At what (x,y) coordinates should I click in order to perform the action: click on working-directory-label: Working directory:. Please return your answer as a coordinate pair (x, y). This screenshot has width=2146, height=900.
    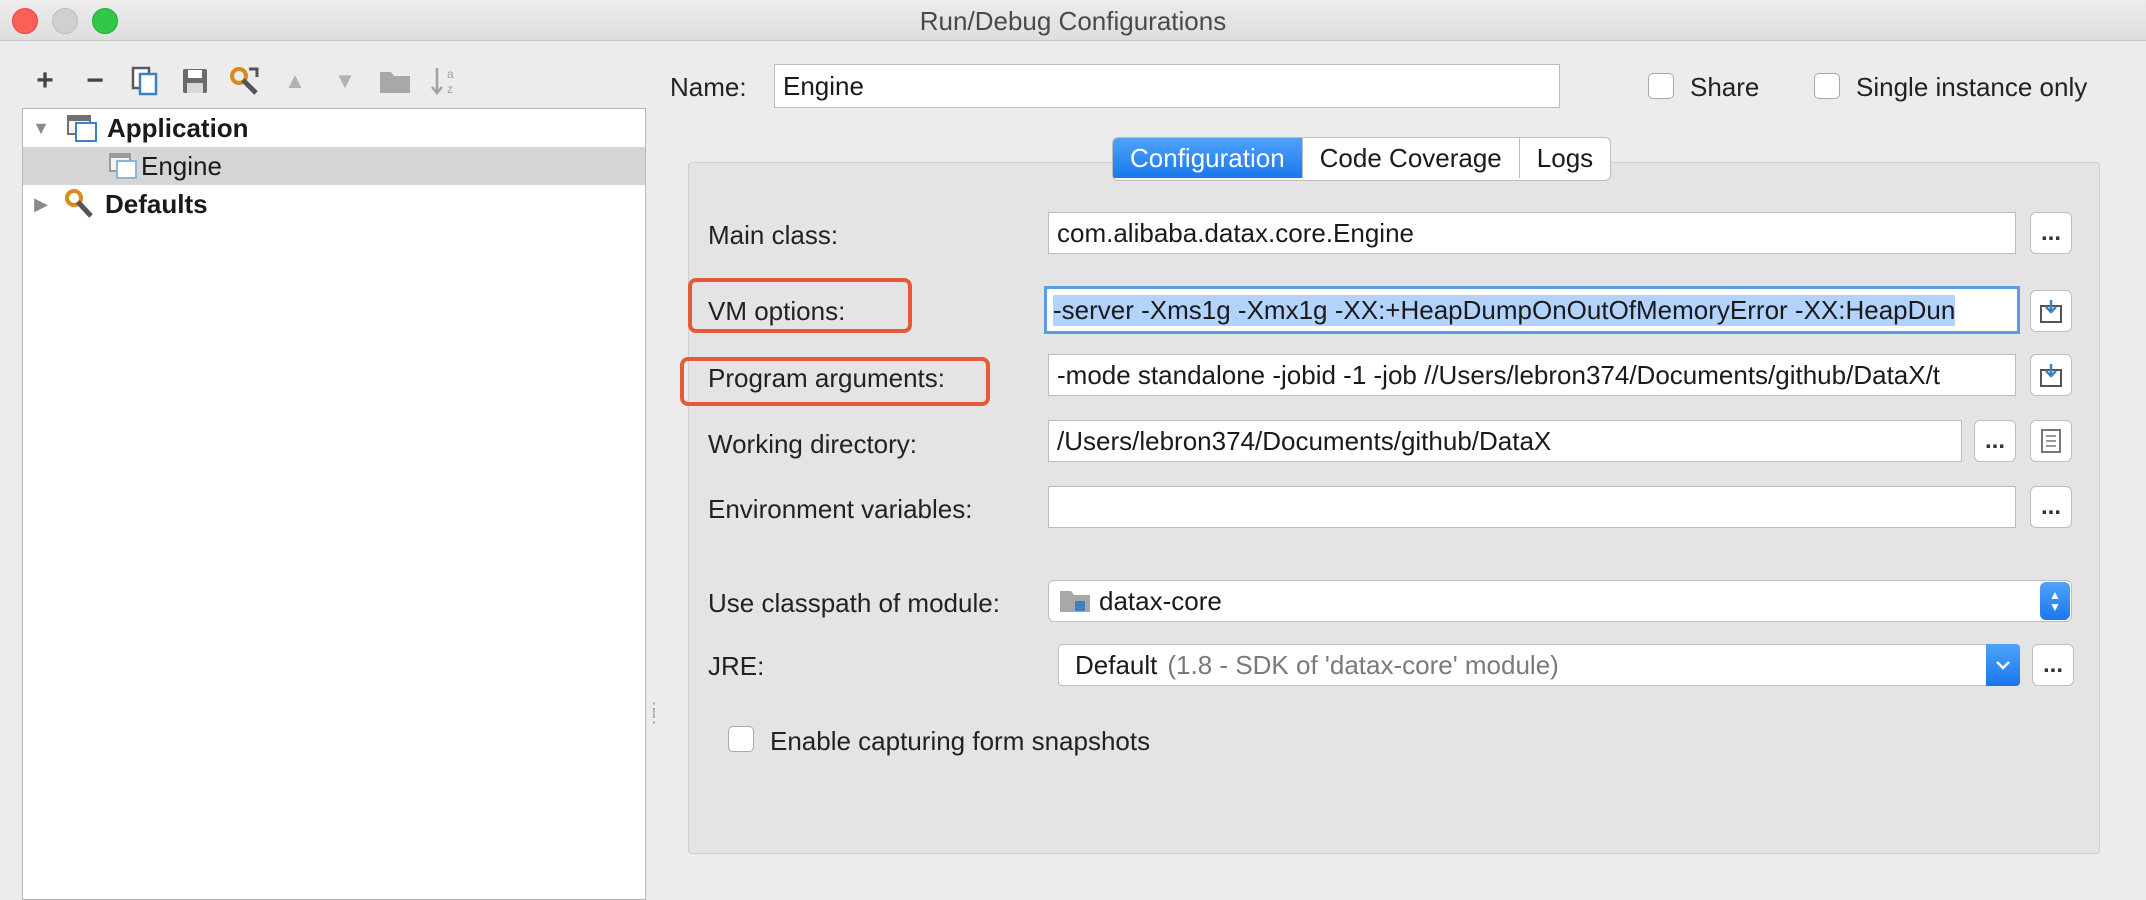
    Looking at the image, I should click on (813, 444).